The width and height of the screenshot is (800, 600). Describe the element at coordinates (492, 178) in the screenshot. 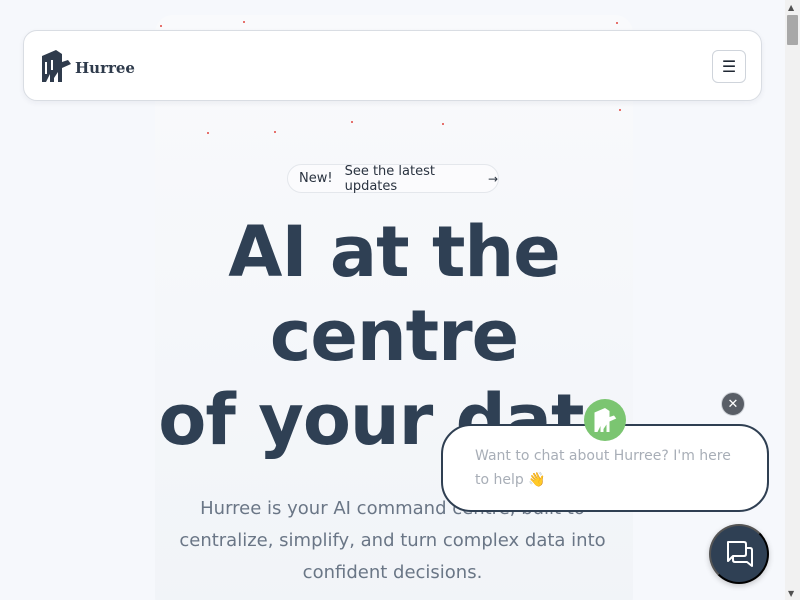

I see `arrow-right-icon: →` at that location.